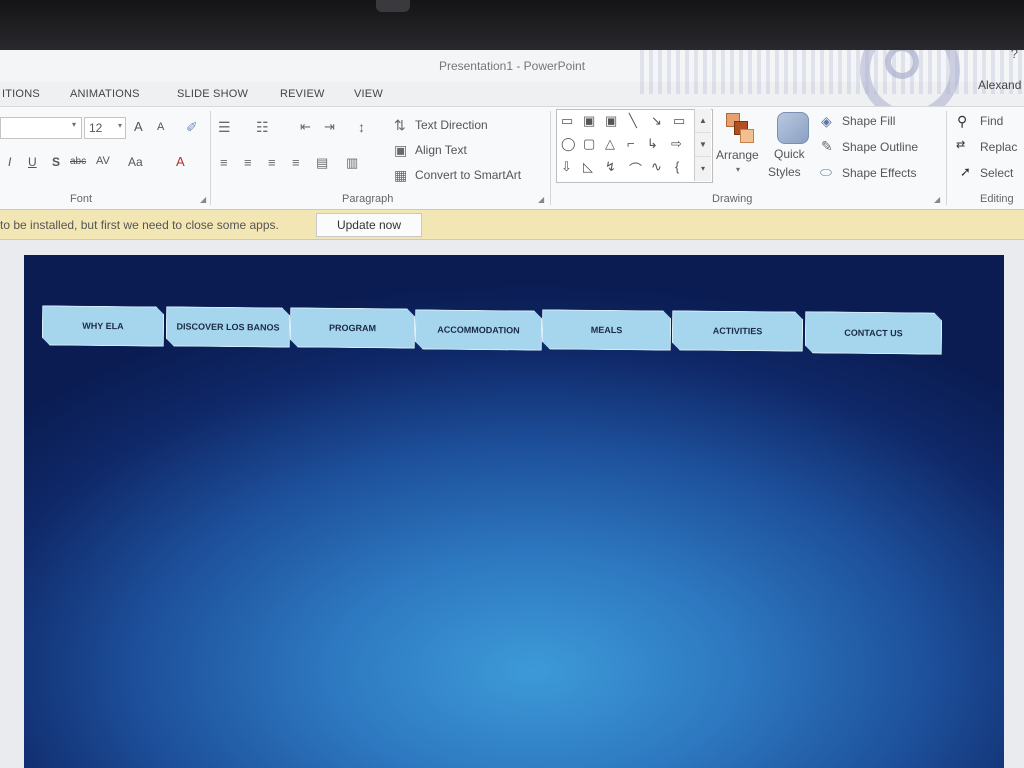 The height and width of the screenshot is (768, 1024). What do you see at coordinates (272, 162) in the screenshot?
I see `align-right-icon: ≡` at bounding box center [272, 162].